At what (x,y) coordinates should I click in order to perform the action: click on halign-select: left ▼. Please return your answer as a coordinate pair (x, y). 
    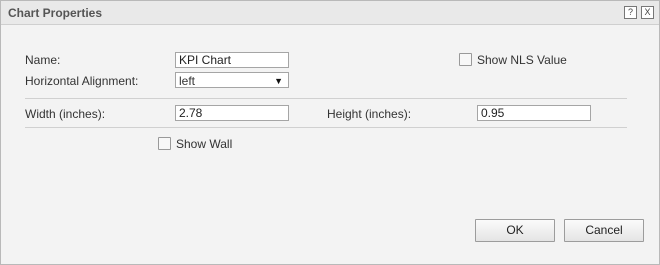
    Looking at the image, I should click on (232, 80).